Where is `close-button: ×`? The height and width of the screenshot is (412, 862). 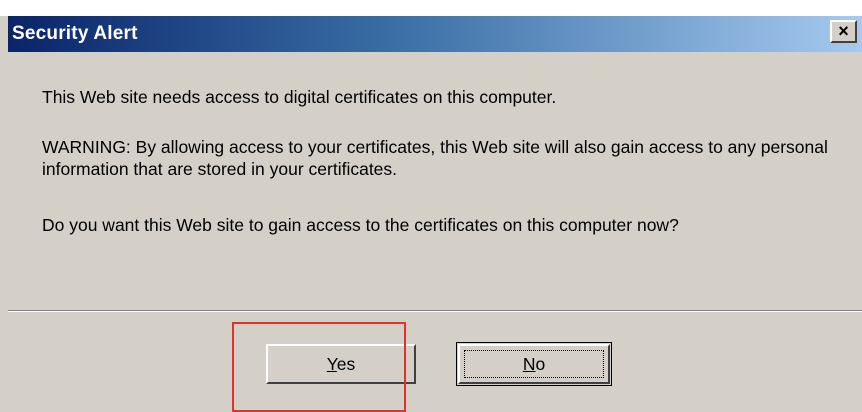
close-button: × is located at coordinates (843, 31).